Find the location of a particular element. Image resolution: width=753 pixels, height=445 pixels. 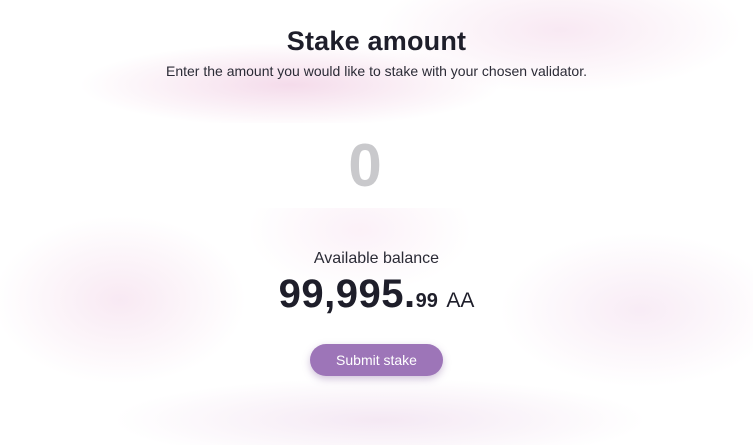

page-title: Stake amount is located at coordinates (376, 41).